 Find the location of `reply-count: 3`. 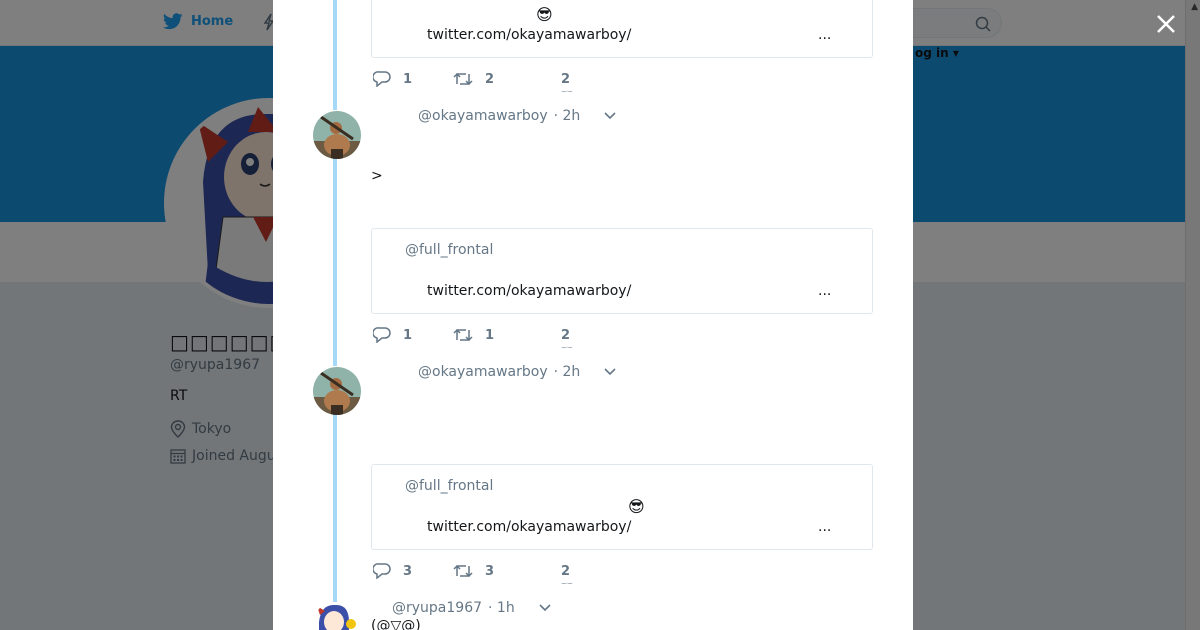

reply-count: 3 is located at coordinates (408, 571).